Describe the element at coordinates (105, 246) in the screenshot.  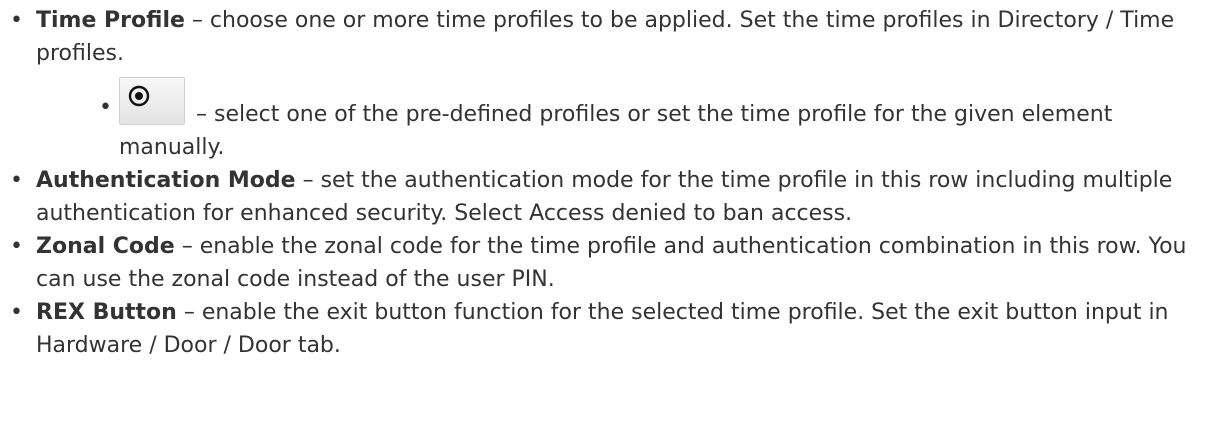
I see `term-zonal-code: Zonal Code` at that location.